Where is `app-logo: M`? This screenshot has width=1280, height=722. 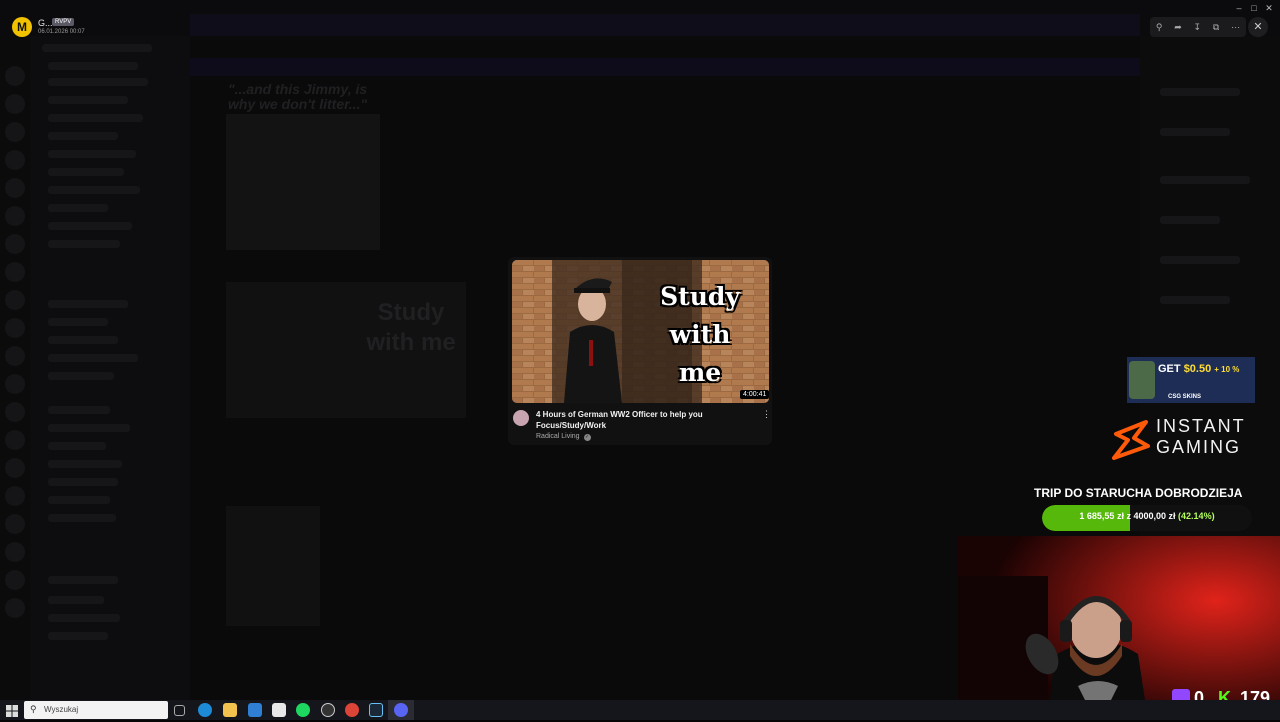
app-logo: M is located at coordinates (22, 27).